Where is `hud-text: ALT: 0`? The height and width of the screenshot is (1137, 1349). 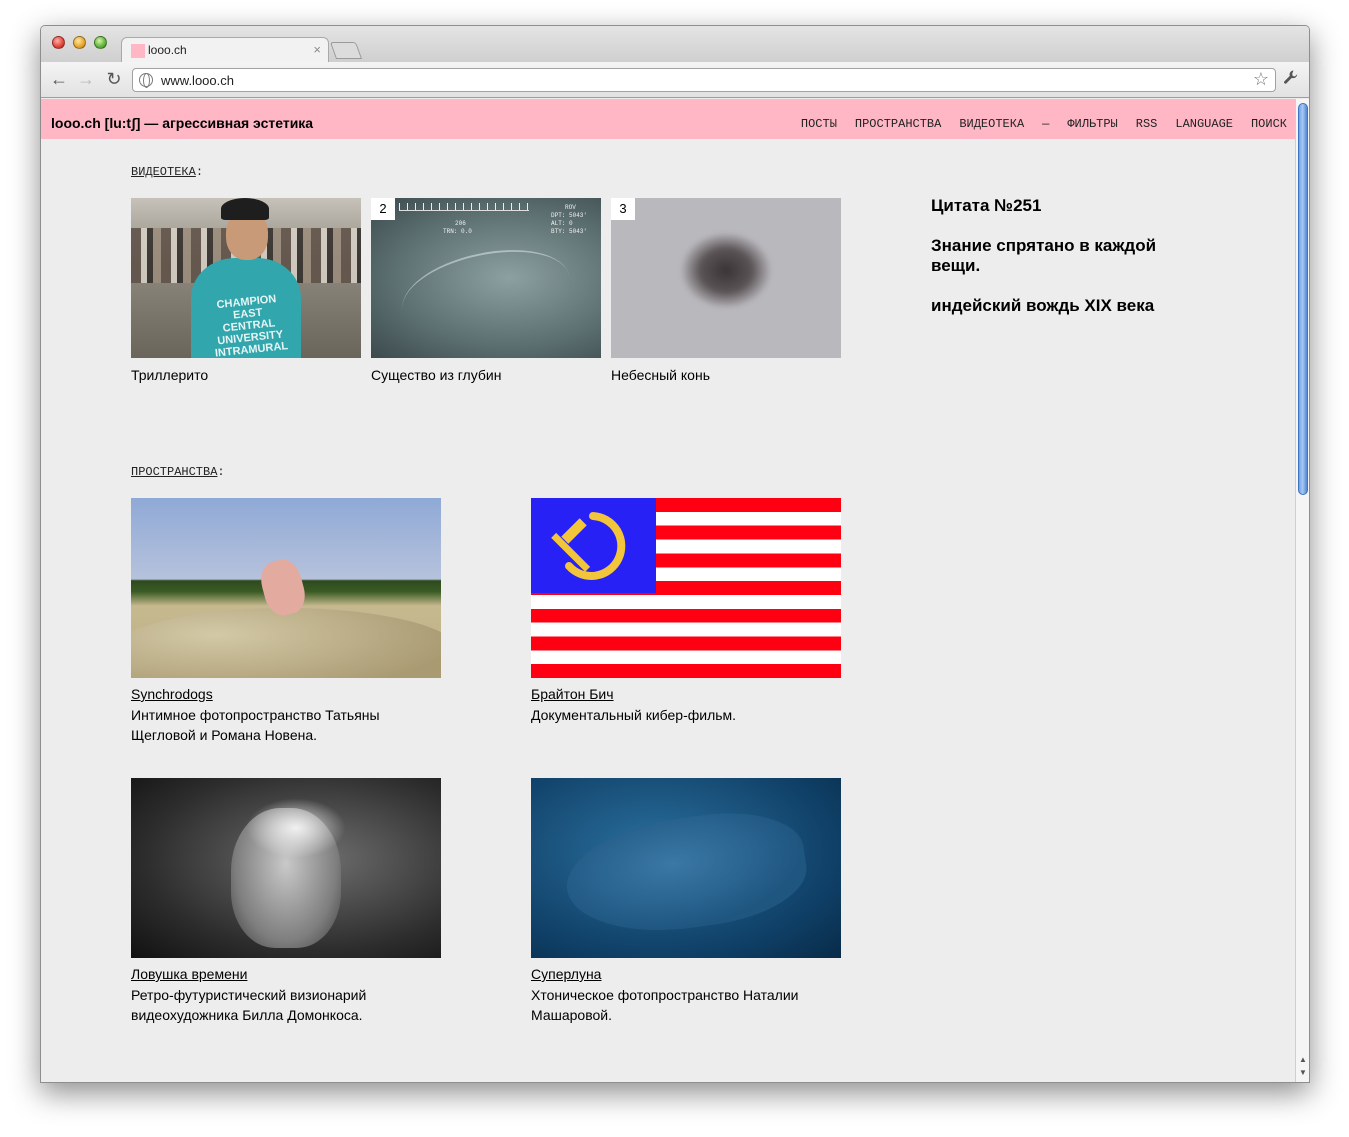
hud-text: ALT: 0 is located at coordinates (562, 223).